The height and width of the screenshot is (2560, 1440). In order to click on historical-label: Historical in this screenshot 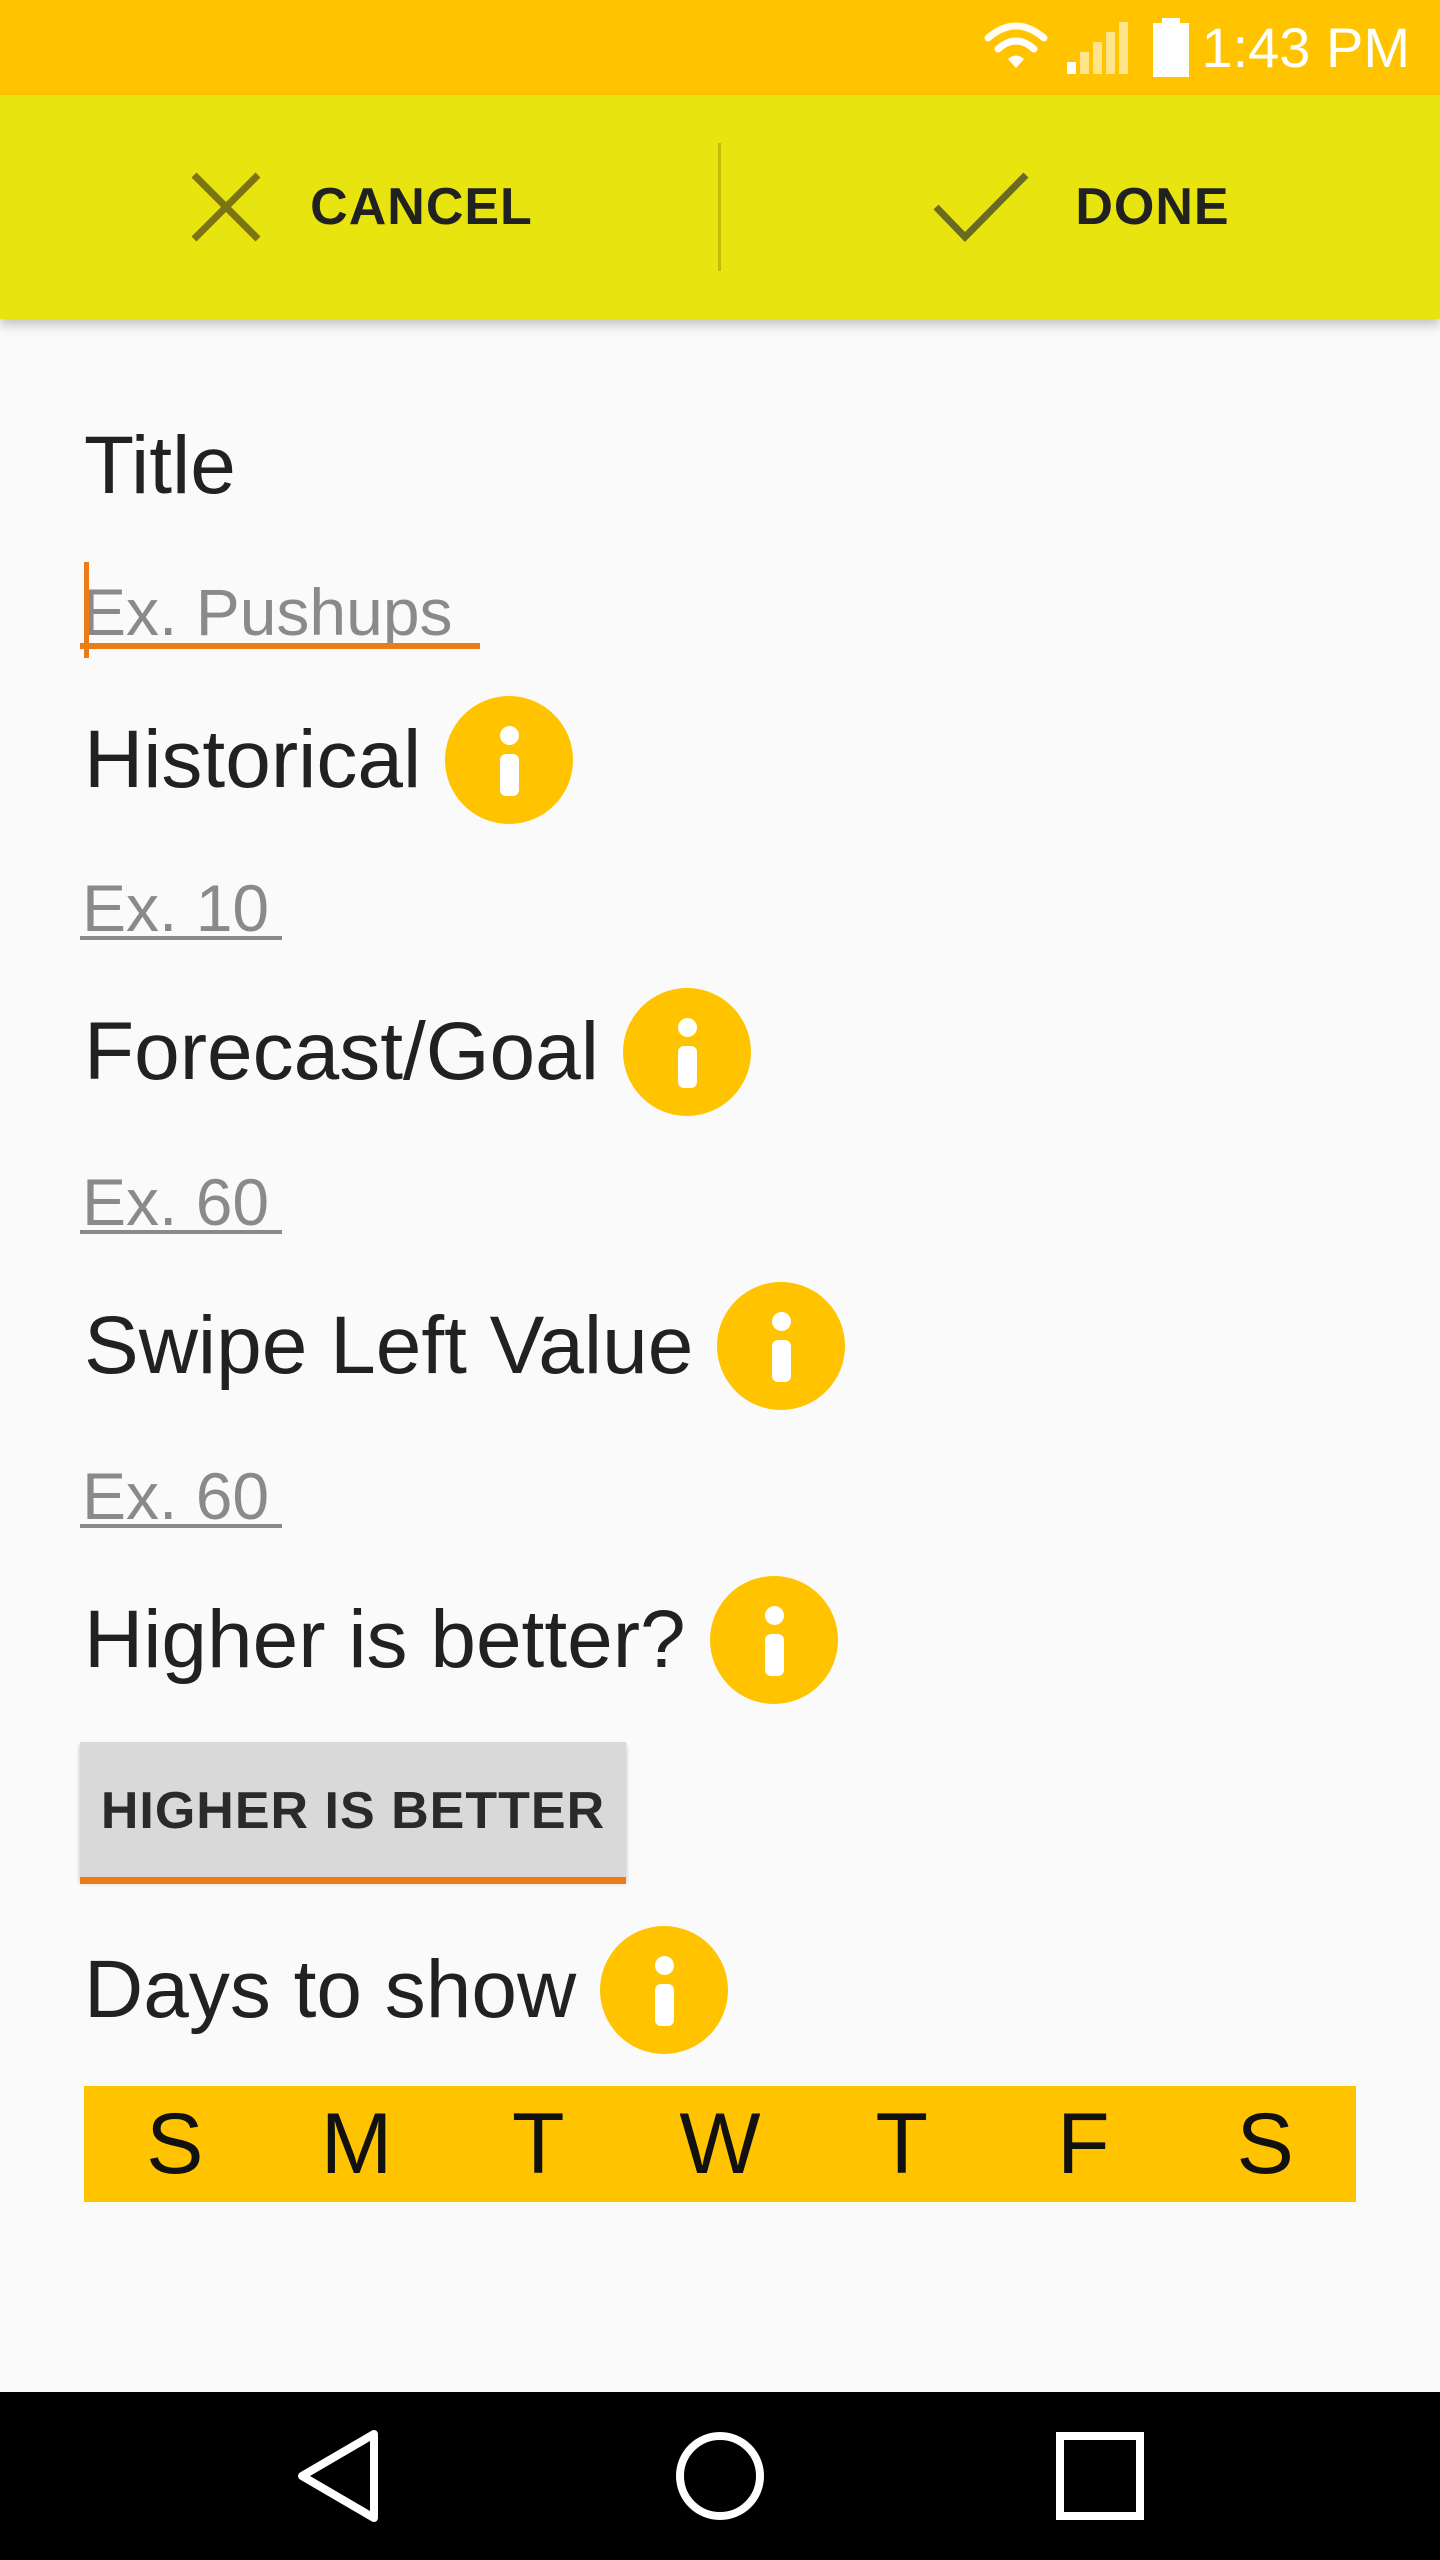, I will do `click(329, 760)`.